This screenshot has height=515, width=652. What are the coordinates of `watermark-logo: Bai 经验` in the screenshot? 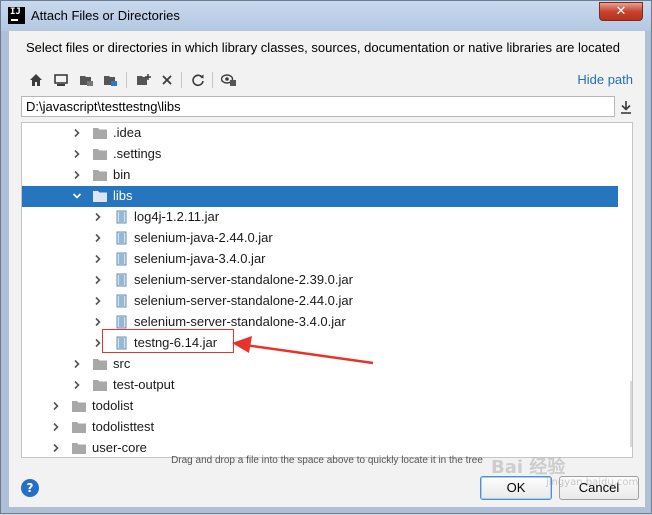 It's located at (528, 467).